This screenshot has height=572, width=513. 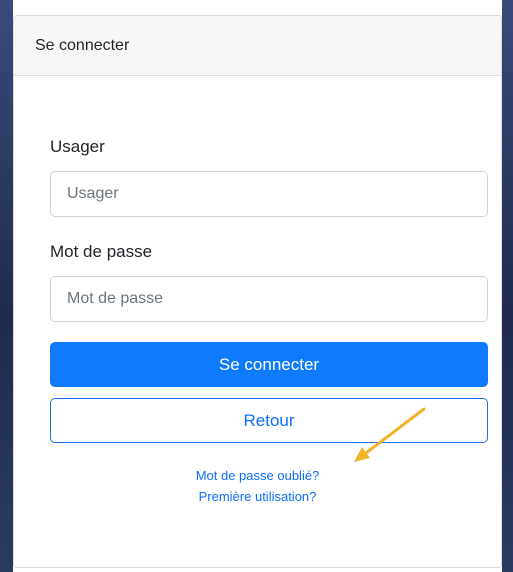 I want to click on annotation-arrow-shaft, so click(x=393, y=432).